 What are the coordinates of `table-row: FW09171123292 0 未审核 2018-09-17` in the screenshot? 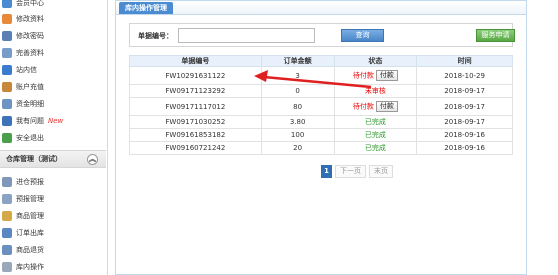 It's located at (321, 91).